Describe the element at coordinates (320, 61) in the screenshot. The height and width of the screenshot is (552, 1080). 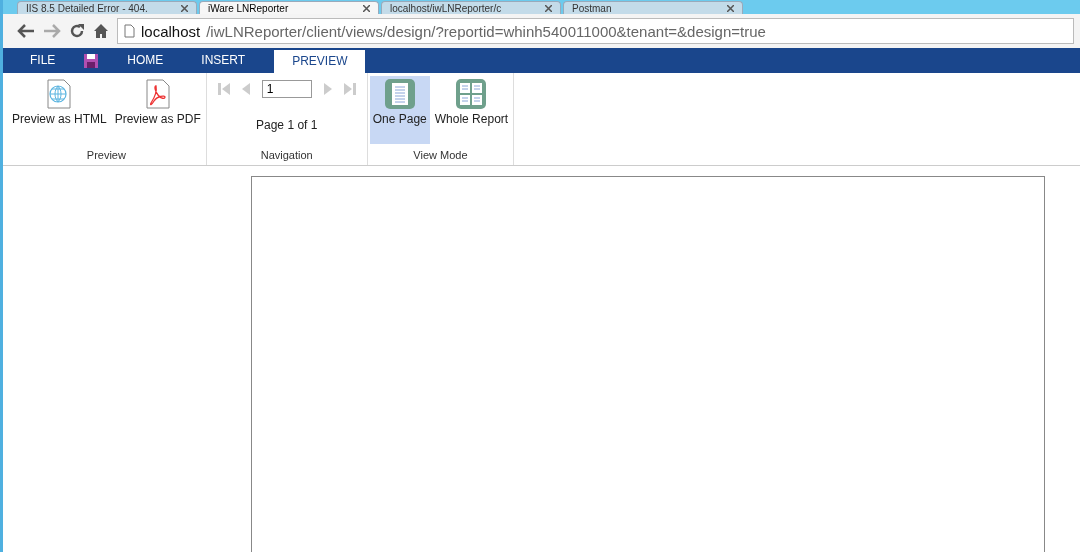
I see `menu-tab: PREVIEW` at that location.